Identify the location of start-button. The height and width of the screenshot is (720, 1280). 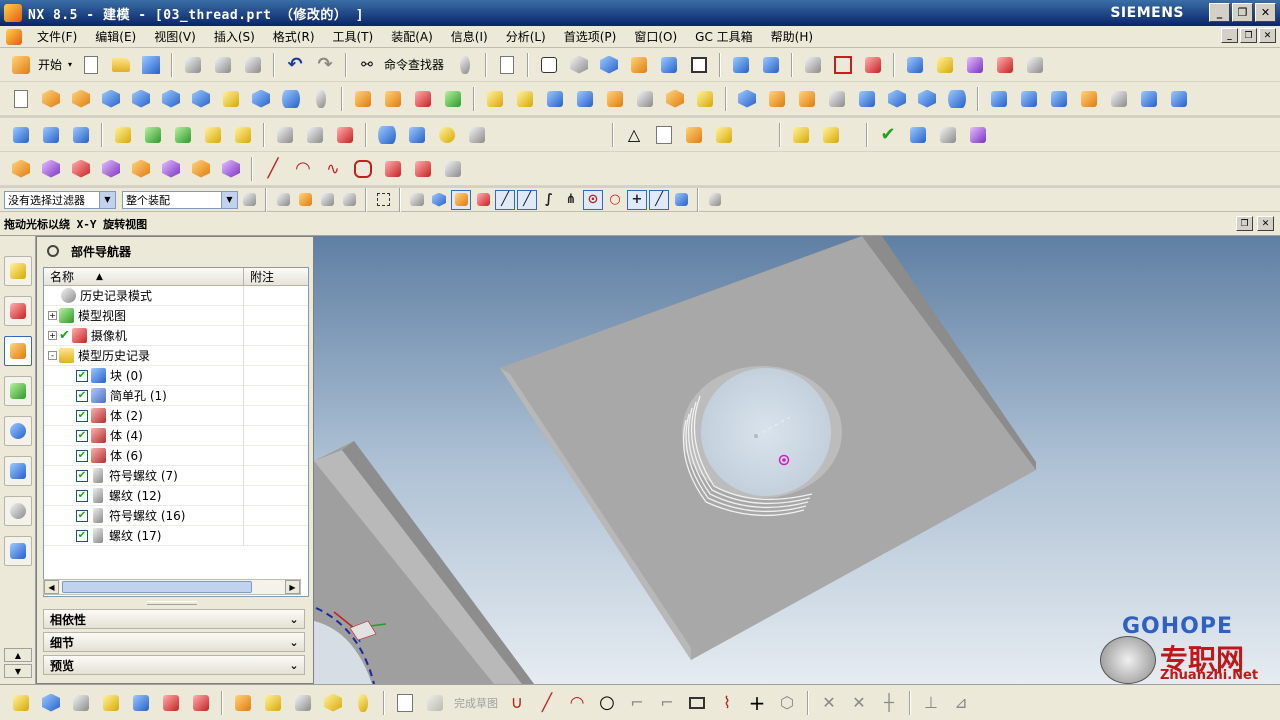
(21, 65).